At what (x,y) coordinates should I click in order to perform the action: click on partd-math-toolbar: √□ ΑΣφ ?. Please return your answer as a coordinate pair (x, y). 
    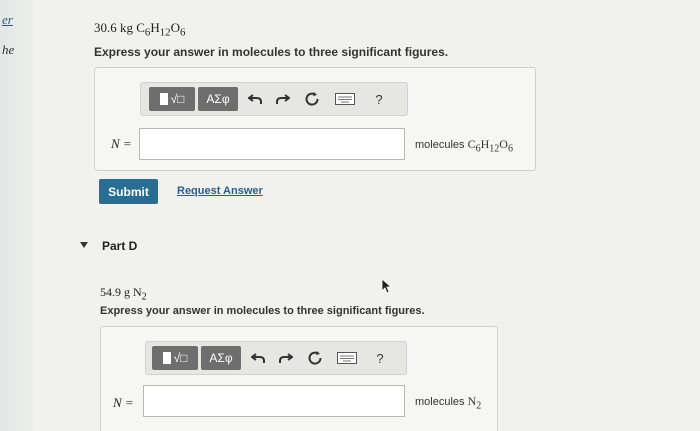
    Looking at the image, I should click on (276, 358).